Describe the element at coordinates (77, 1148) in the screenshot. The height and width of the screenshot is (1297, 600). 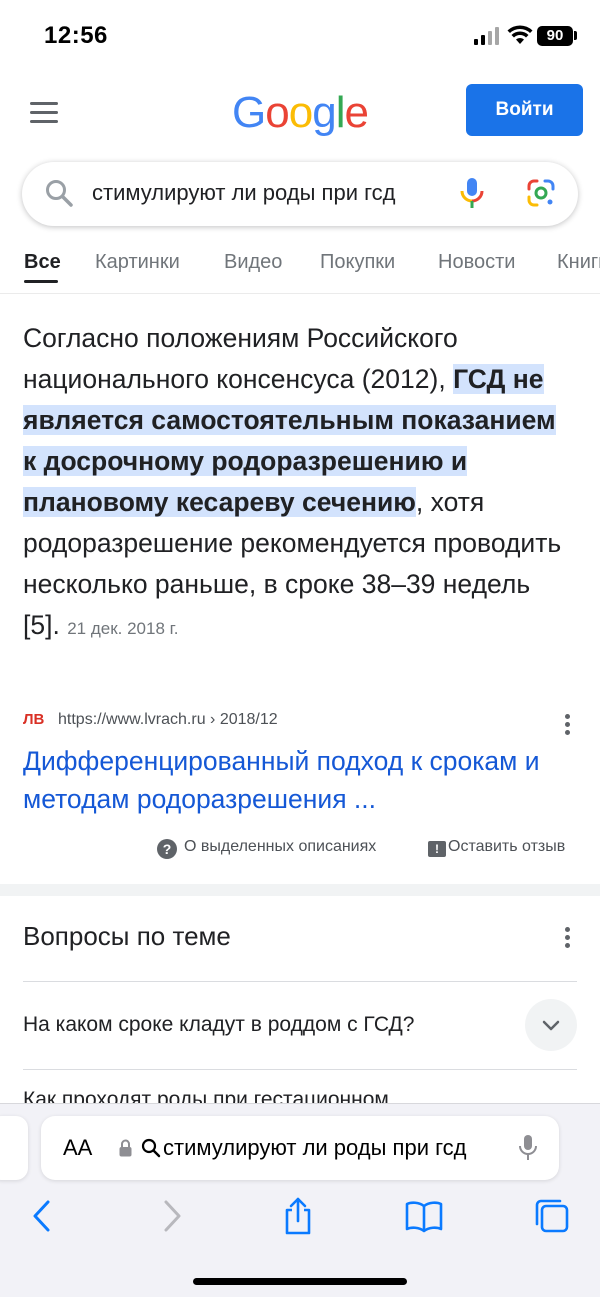
I see `reader-settings-button: AA` at that location.